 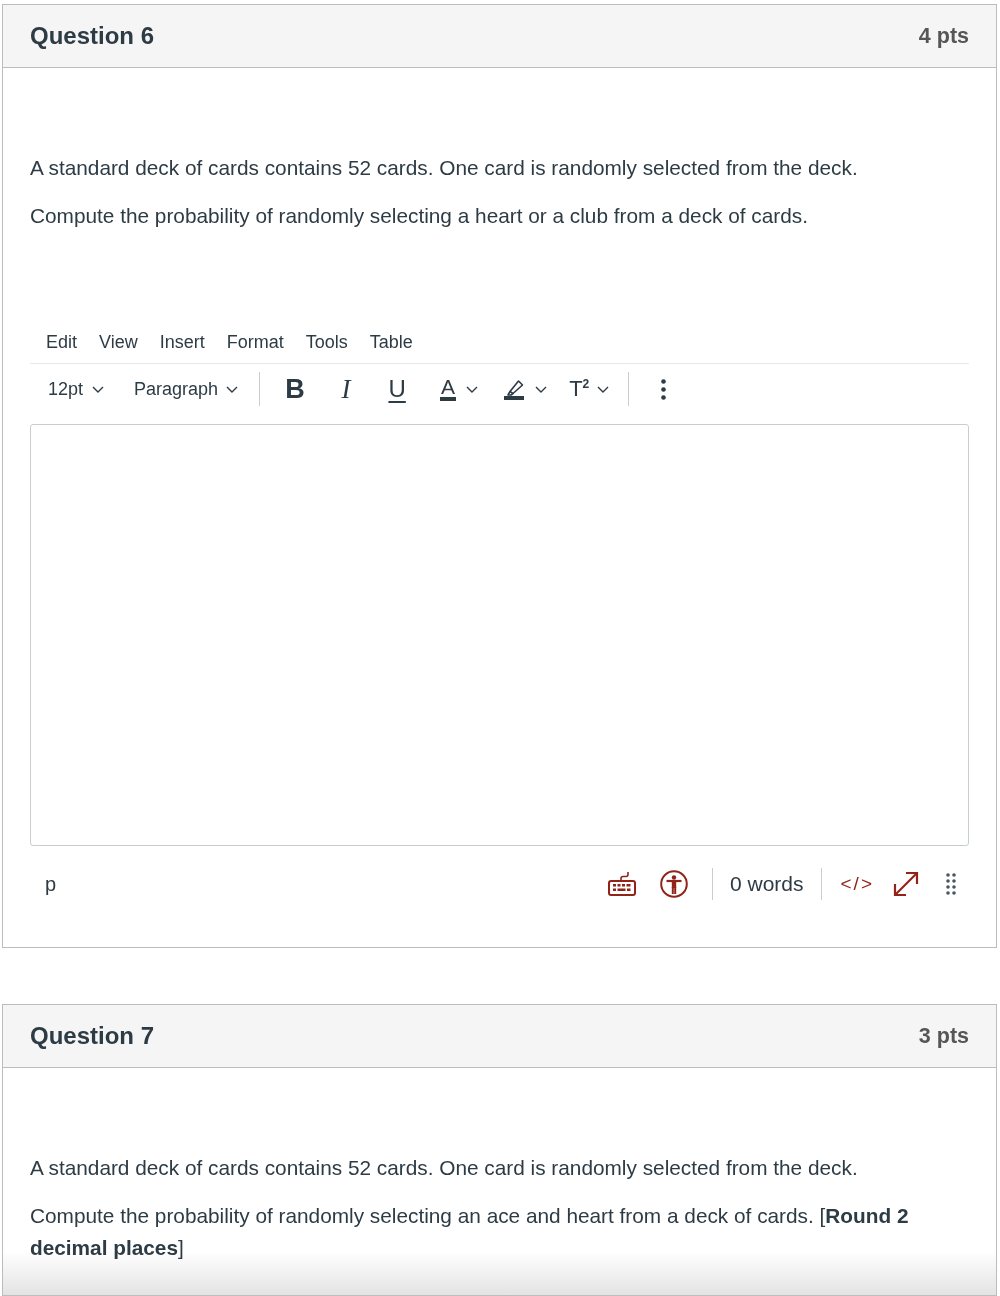 I want to click on question-text: Compute the probability of randomly selecting a heart or a club from a deck of cards., so click(x=419, y=216).